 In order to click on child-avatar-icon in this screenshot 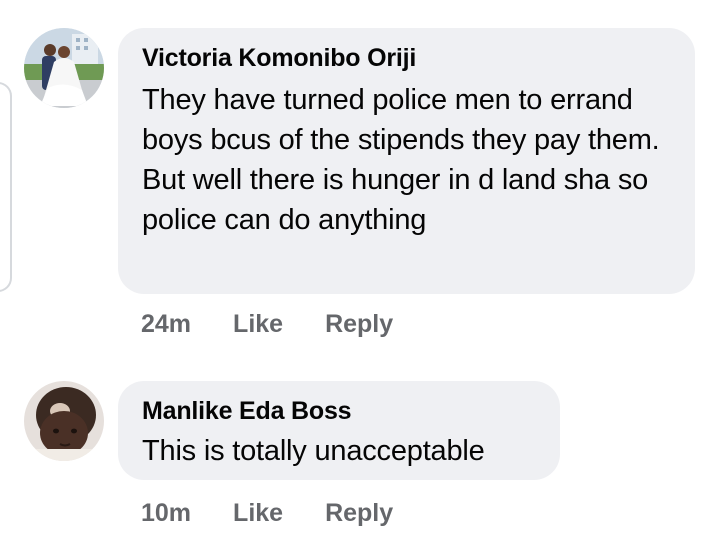, I will do `click(64, 421)`.